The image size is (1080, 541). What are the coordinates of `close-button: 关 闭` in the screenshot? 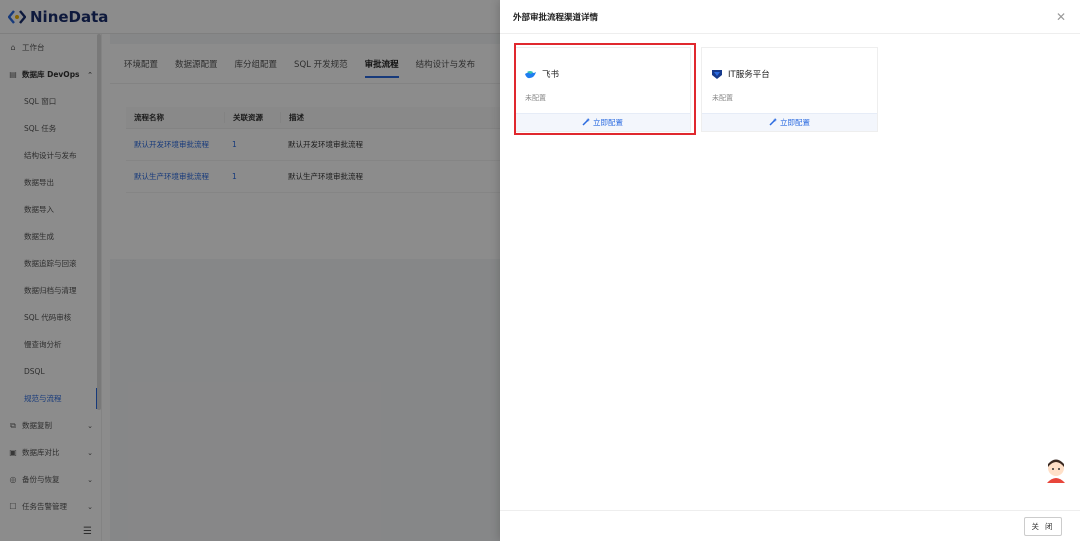 It's located at (1043, 526).